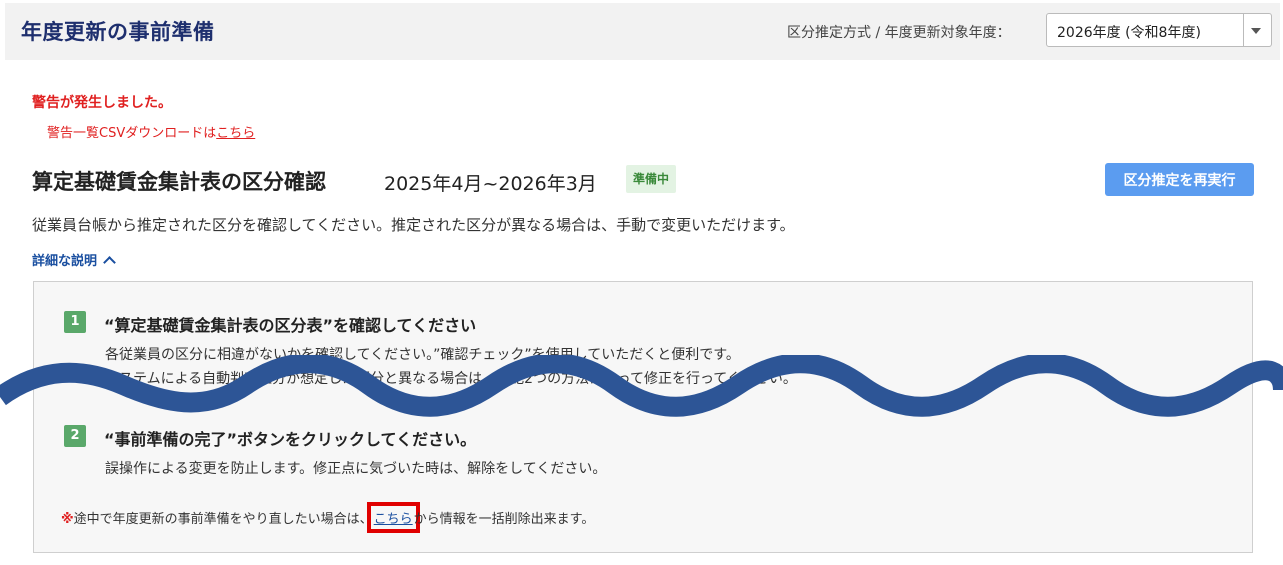 The image size is (1283, 565). I want to click on note-mark: ※, so click(67, 519).